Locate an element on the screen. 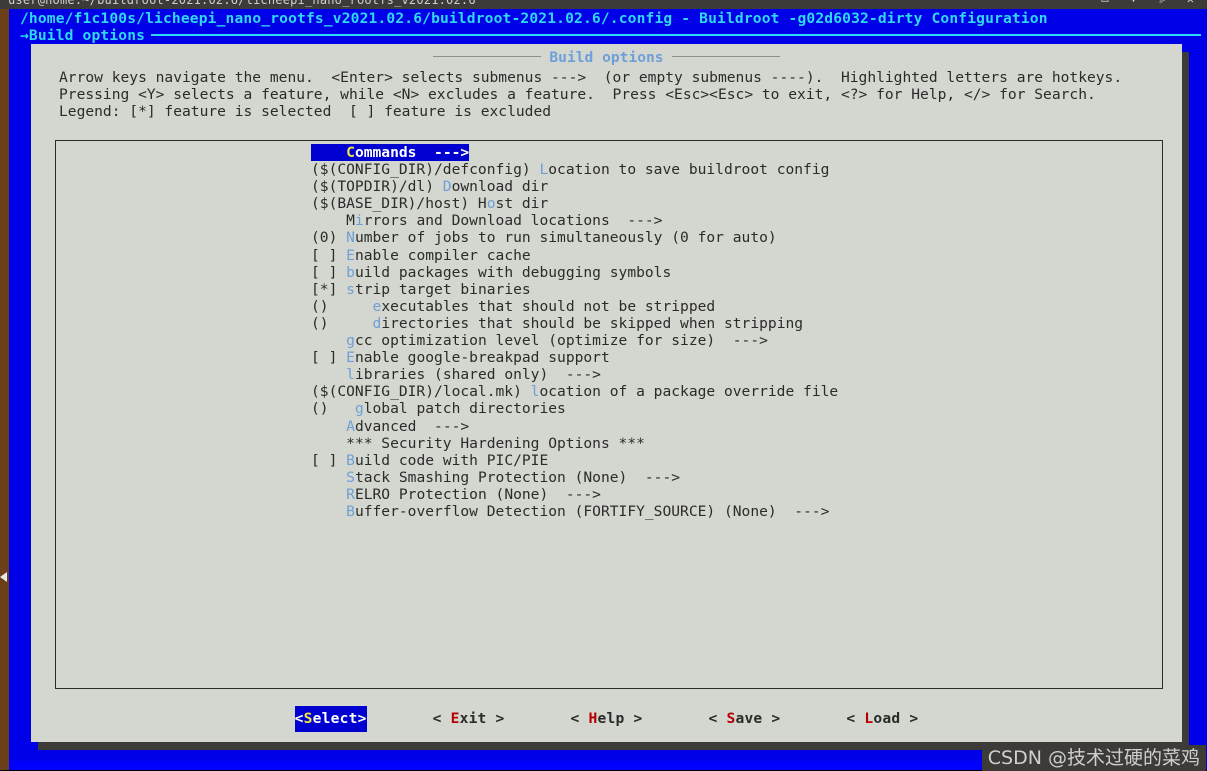 This screenshot has height=771, width=1207. menu-item: ($(TOPDIR)/dl) Download dir is located at coordinates (609, 186).